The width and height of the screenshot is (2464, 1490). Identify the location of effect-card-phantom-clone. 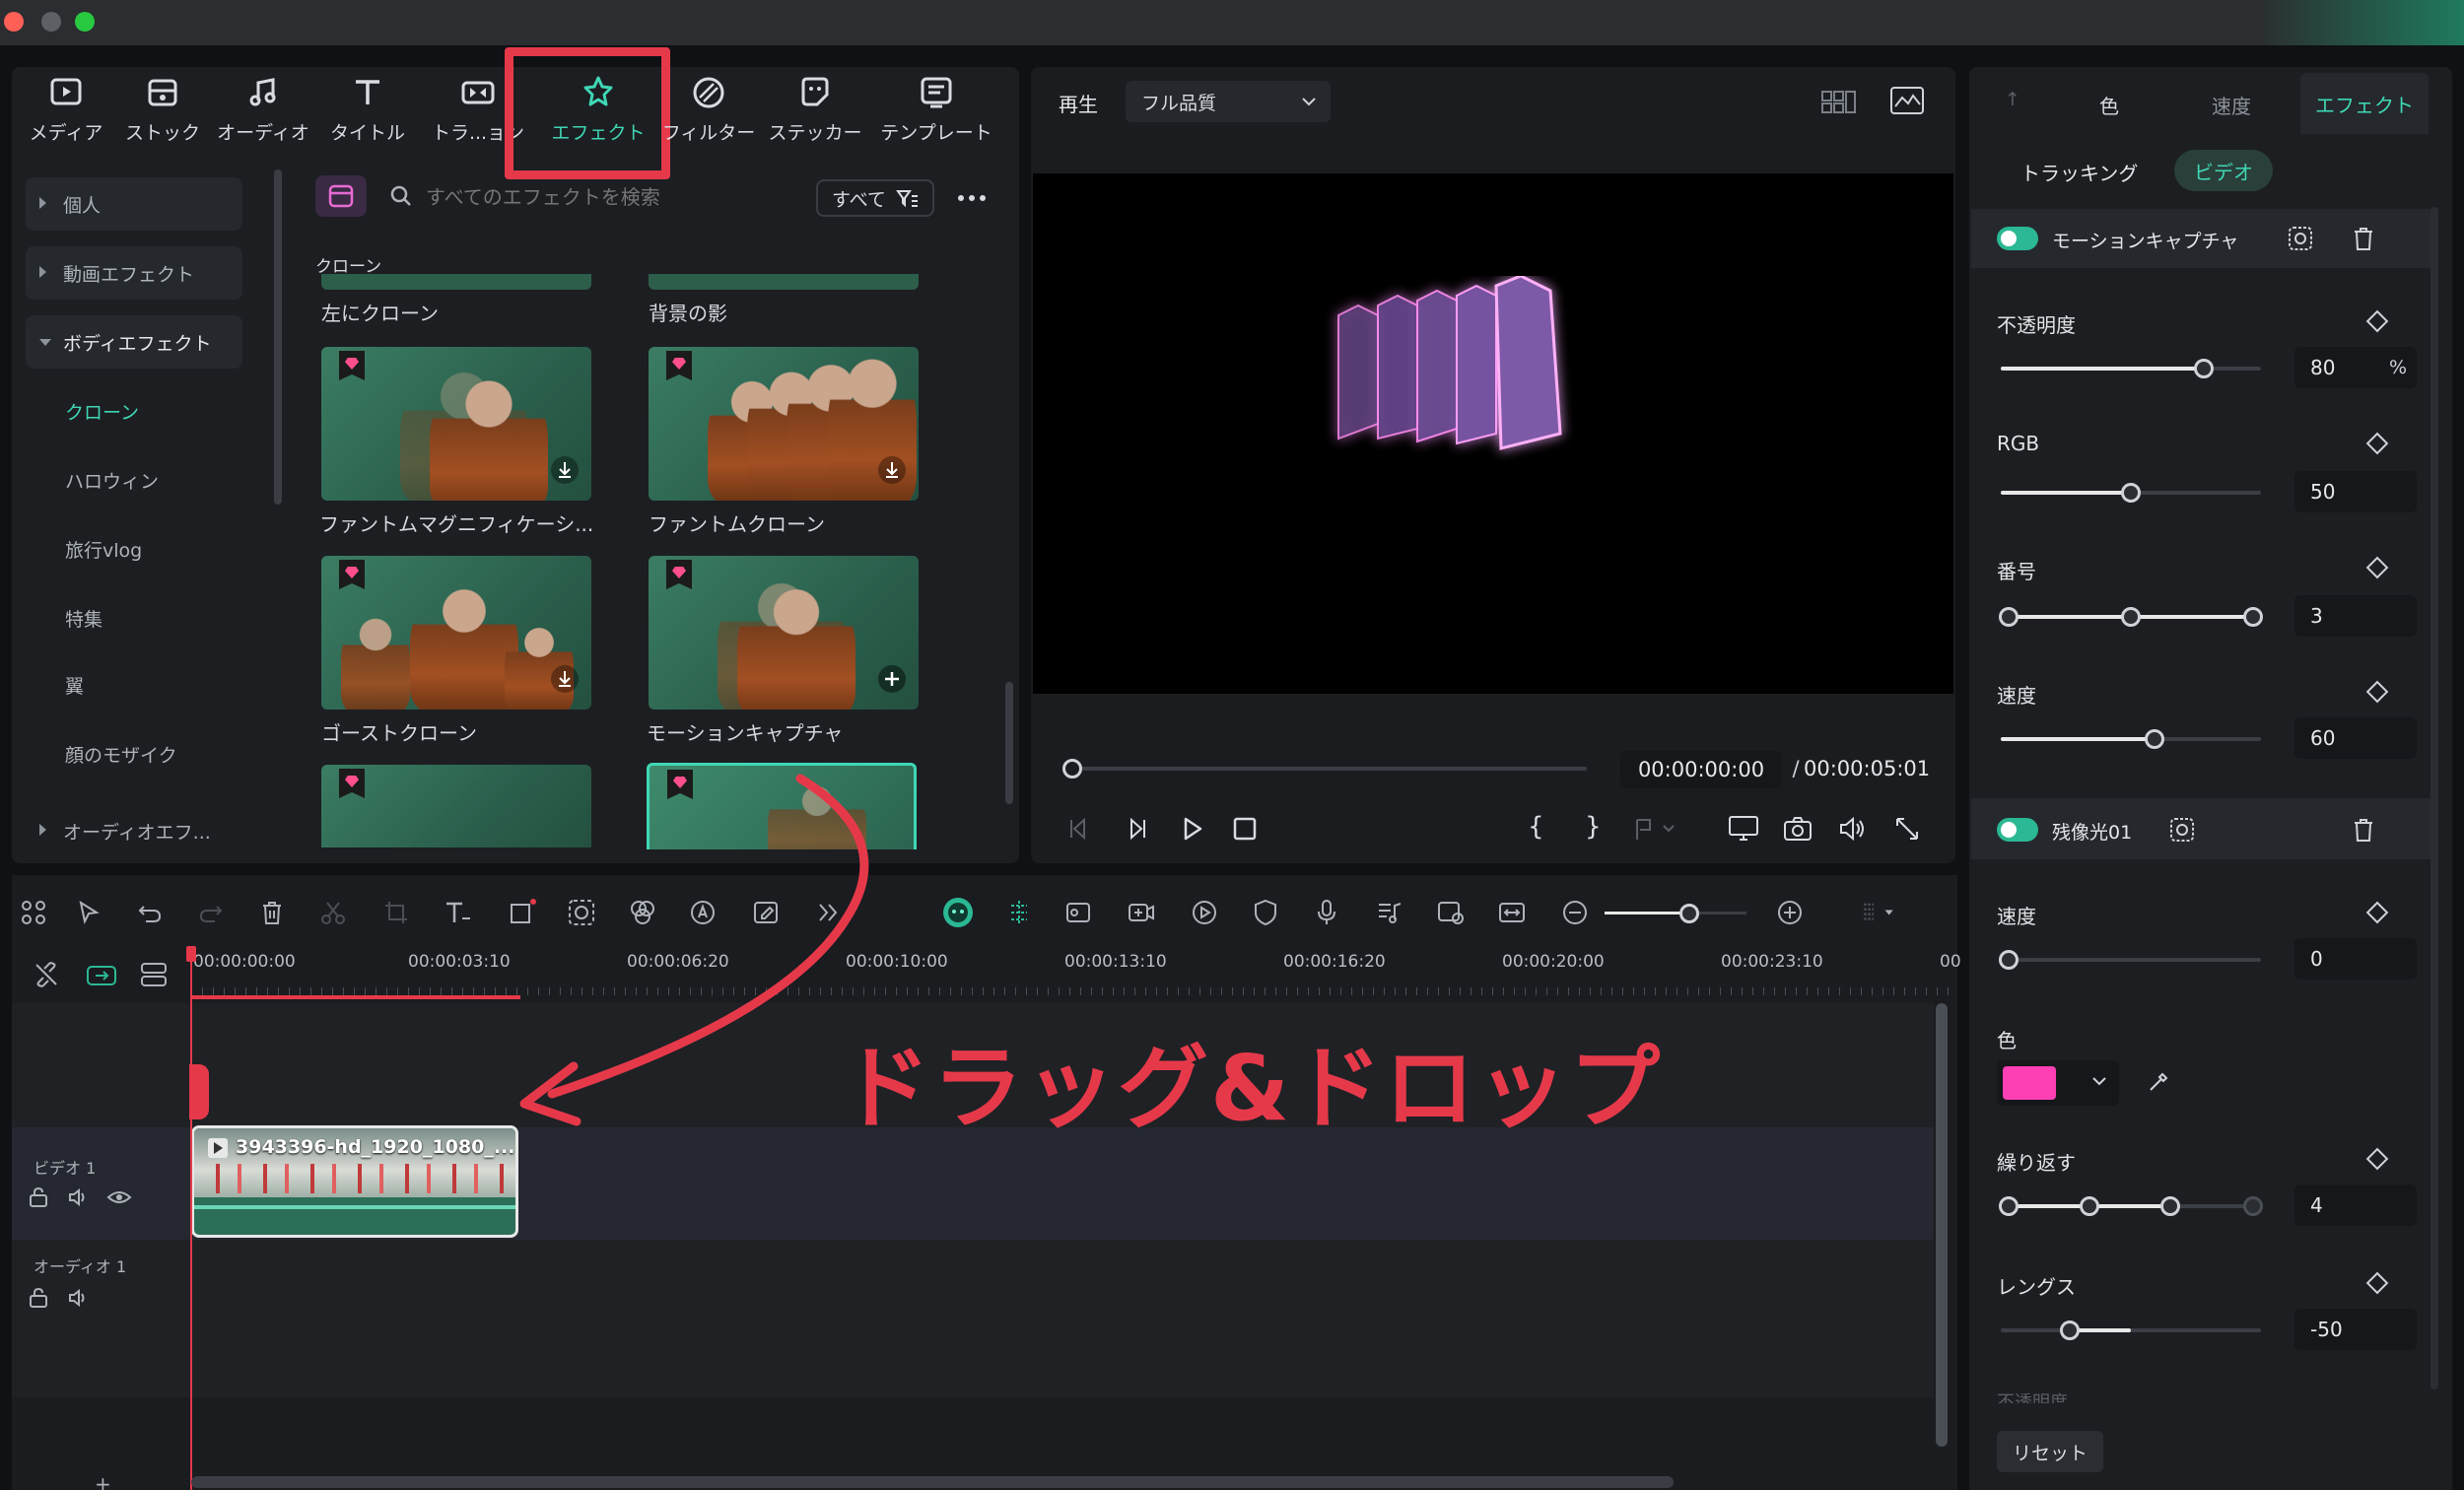
(784, 424).